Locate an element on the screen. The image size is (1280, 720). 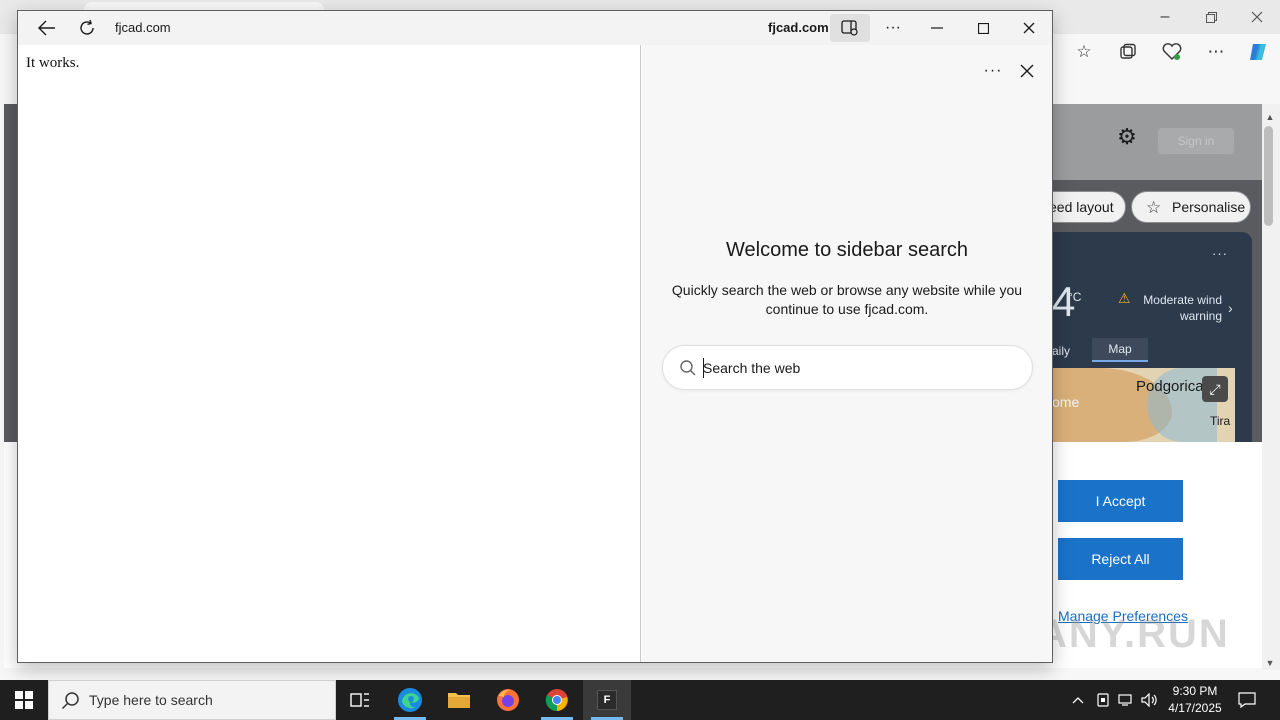
site-name: fjcad.com is located at coordinates (798, 27).